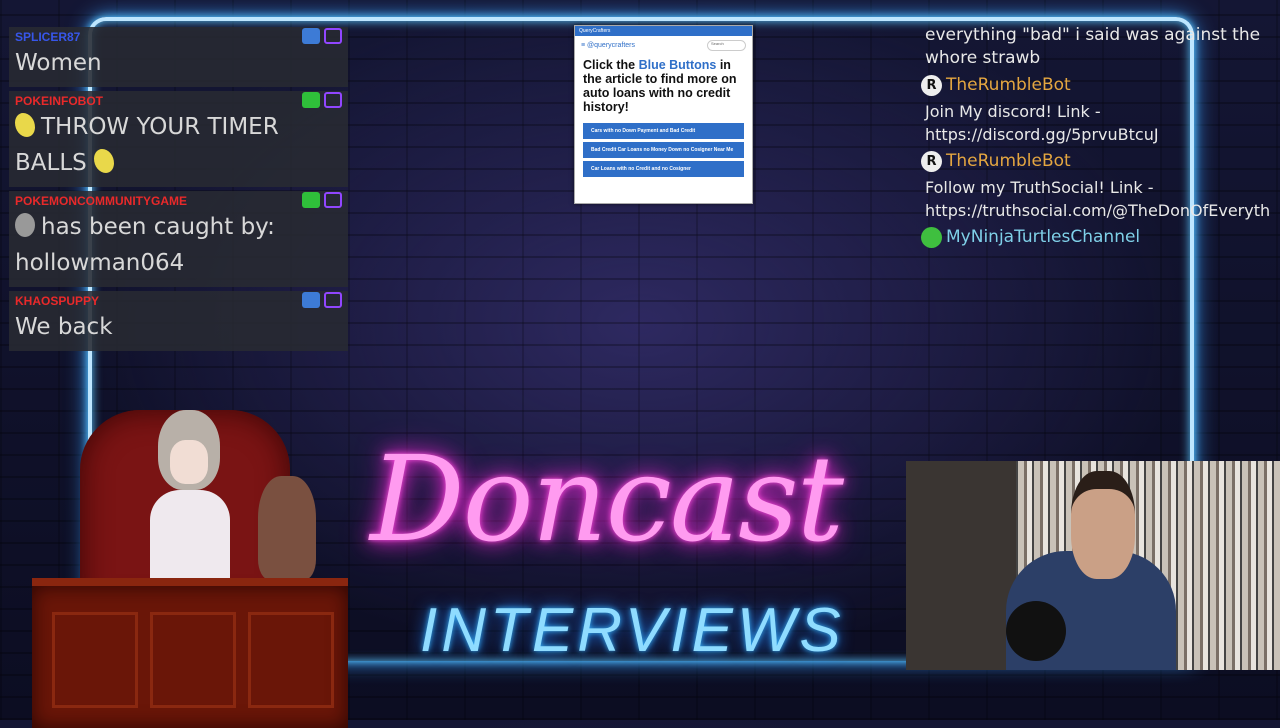  What do you see at coordinates (25, 225) in the screenshot?
I see `pokemon-emote-icon` at bounding box center [25, 225].